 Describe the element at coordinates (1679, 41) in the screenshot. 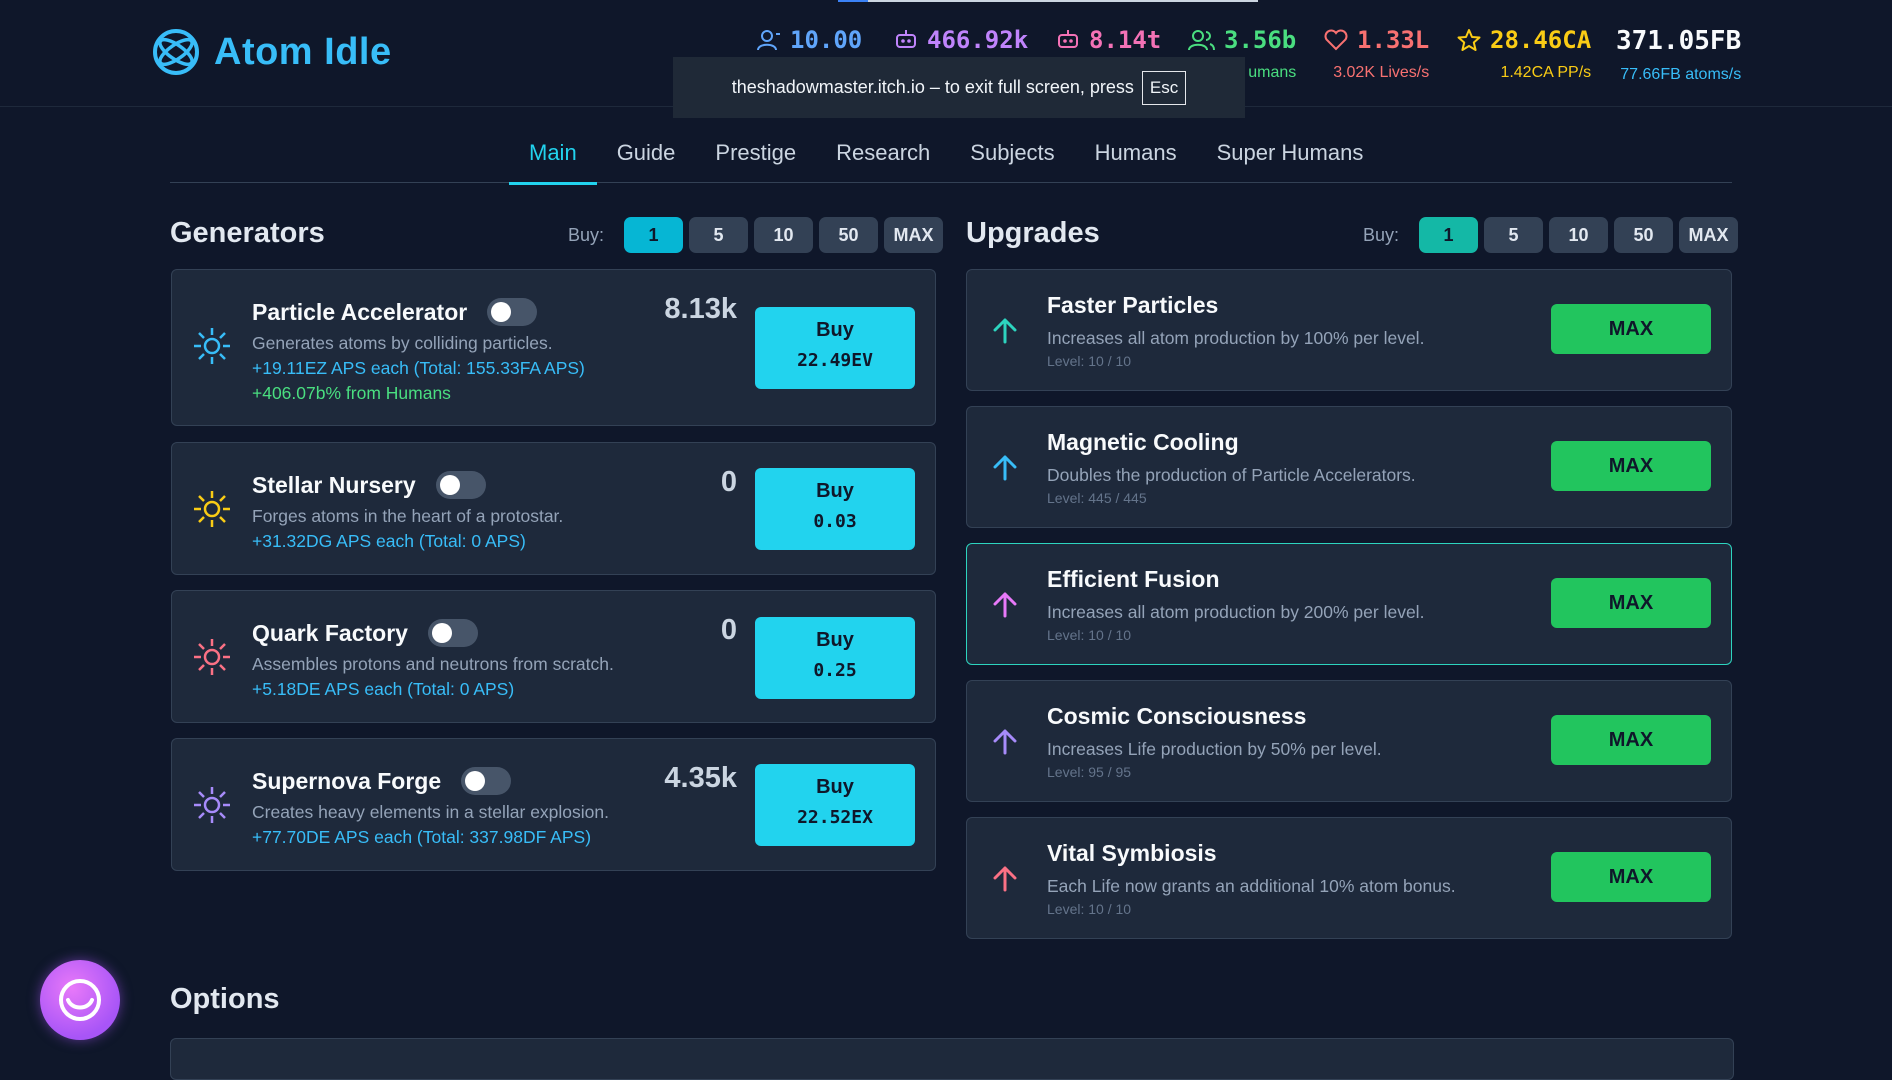

I see `stat-atoms-value: 371.05FB` at that location.